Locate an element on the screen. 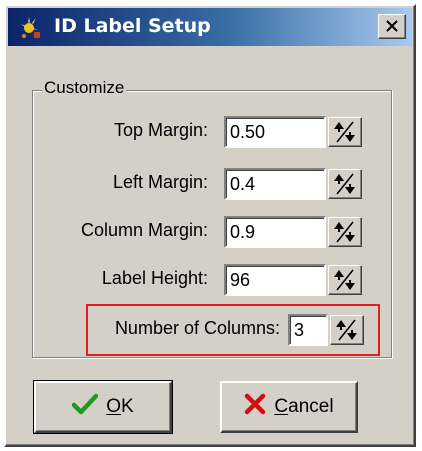 This screenshot has height=451, width=422. left-margin-label: Left Margin: is located at coordinates (160, 182).